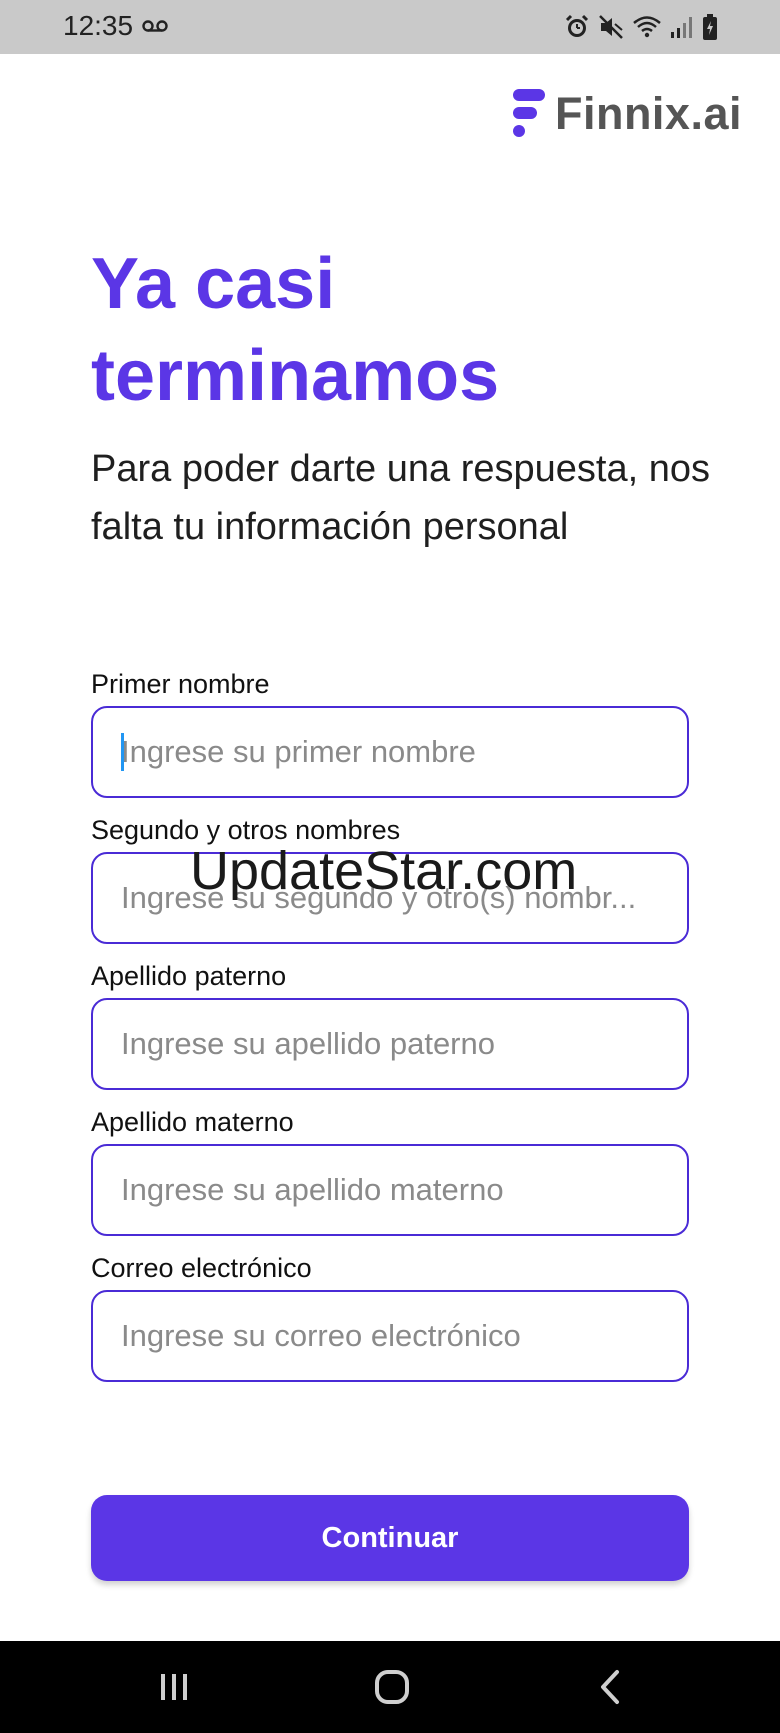  What do you see at coordinates (180, 684) in the screenshot?
I see `first-name-label: Primer nombre` at bounding box center [180, 684].